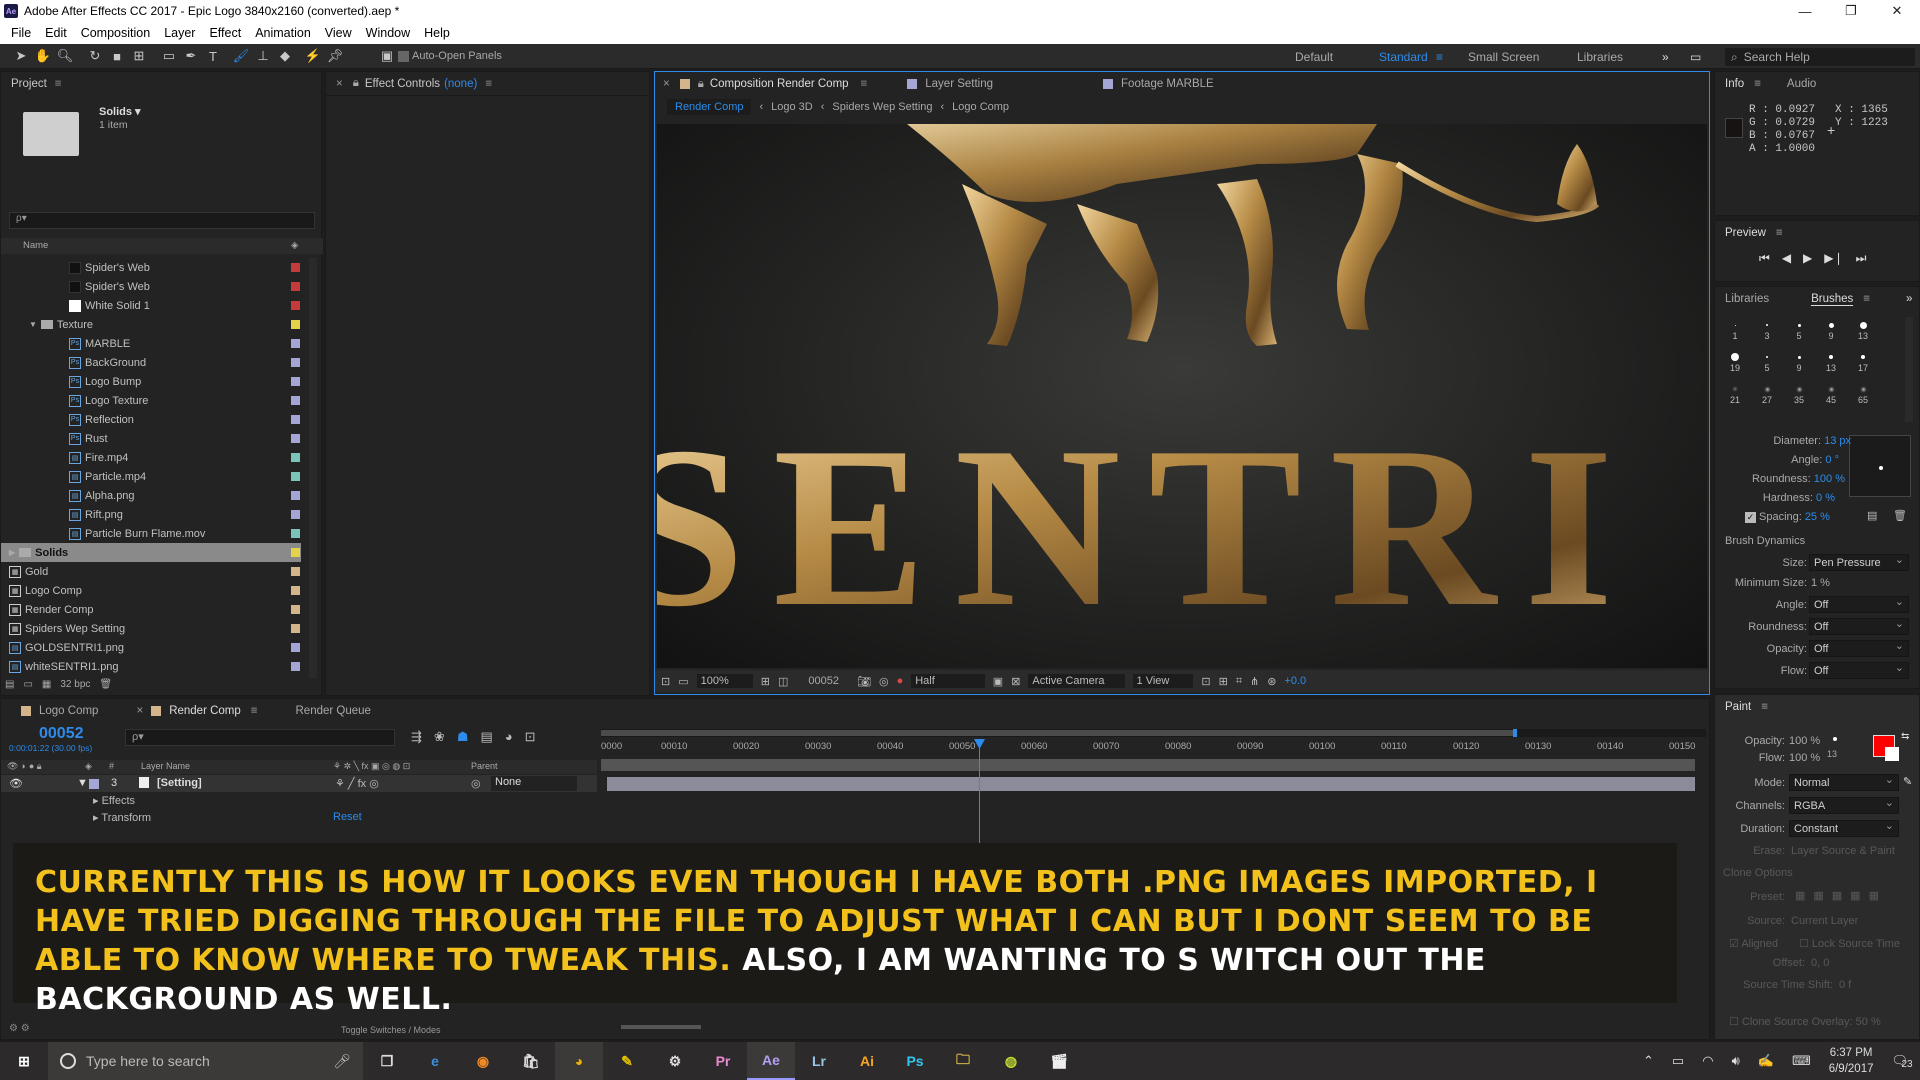  What do you see at coordinates (476, 783) in the screenshot?
I see `pick-whip-icon: ◎` at bounding box center [476, 783].